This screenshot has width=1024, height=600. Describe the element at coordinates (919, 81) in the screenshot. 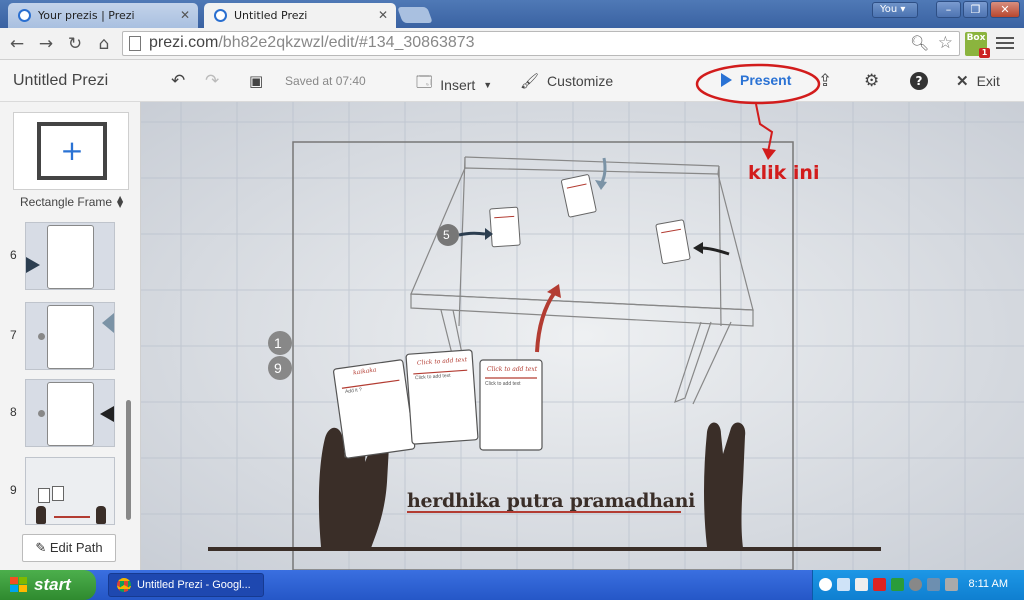

I see `help-icon: ?` at that location.